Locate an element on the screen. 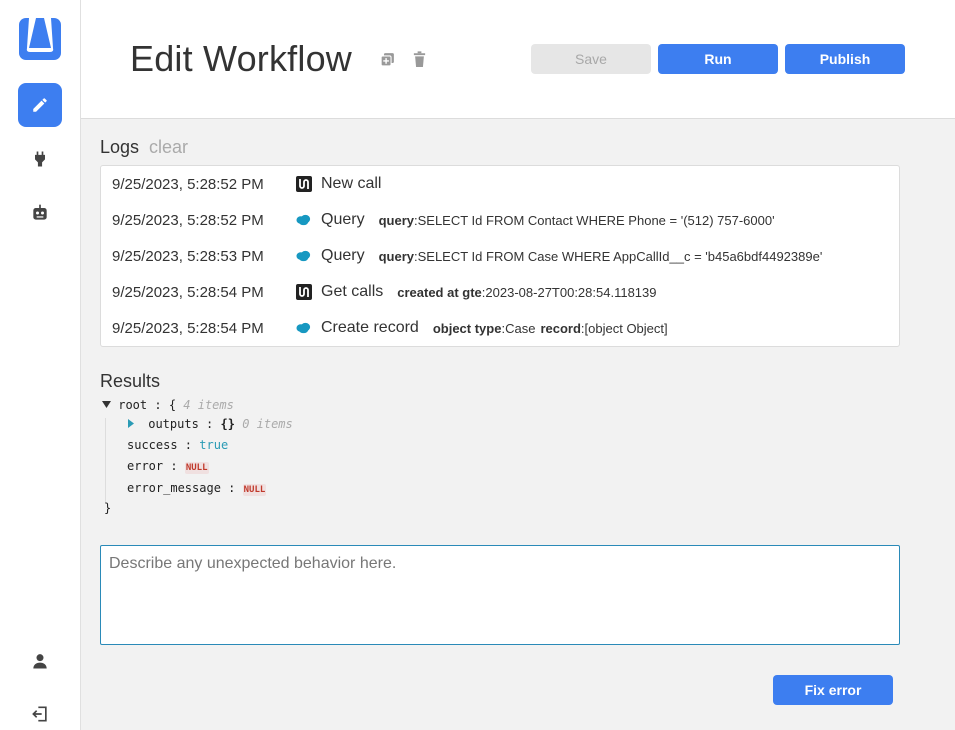 The width and height of the screenshot is (955, 730). fix-error-button: Fix error is located at coordinates (833, 690).